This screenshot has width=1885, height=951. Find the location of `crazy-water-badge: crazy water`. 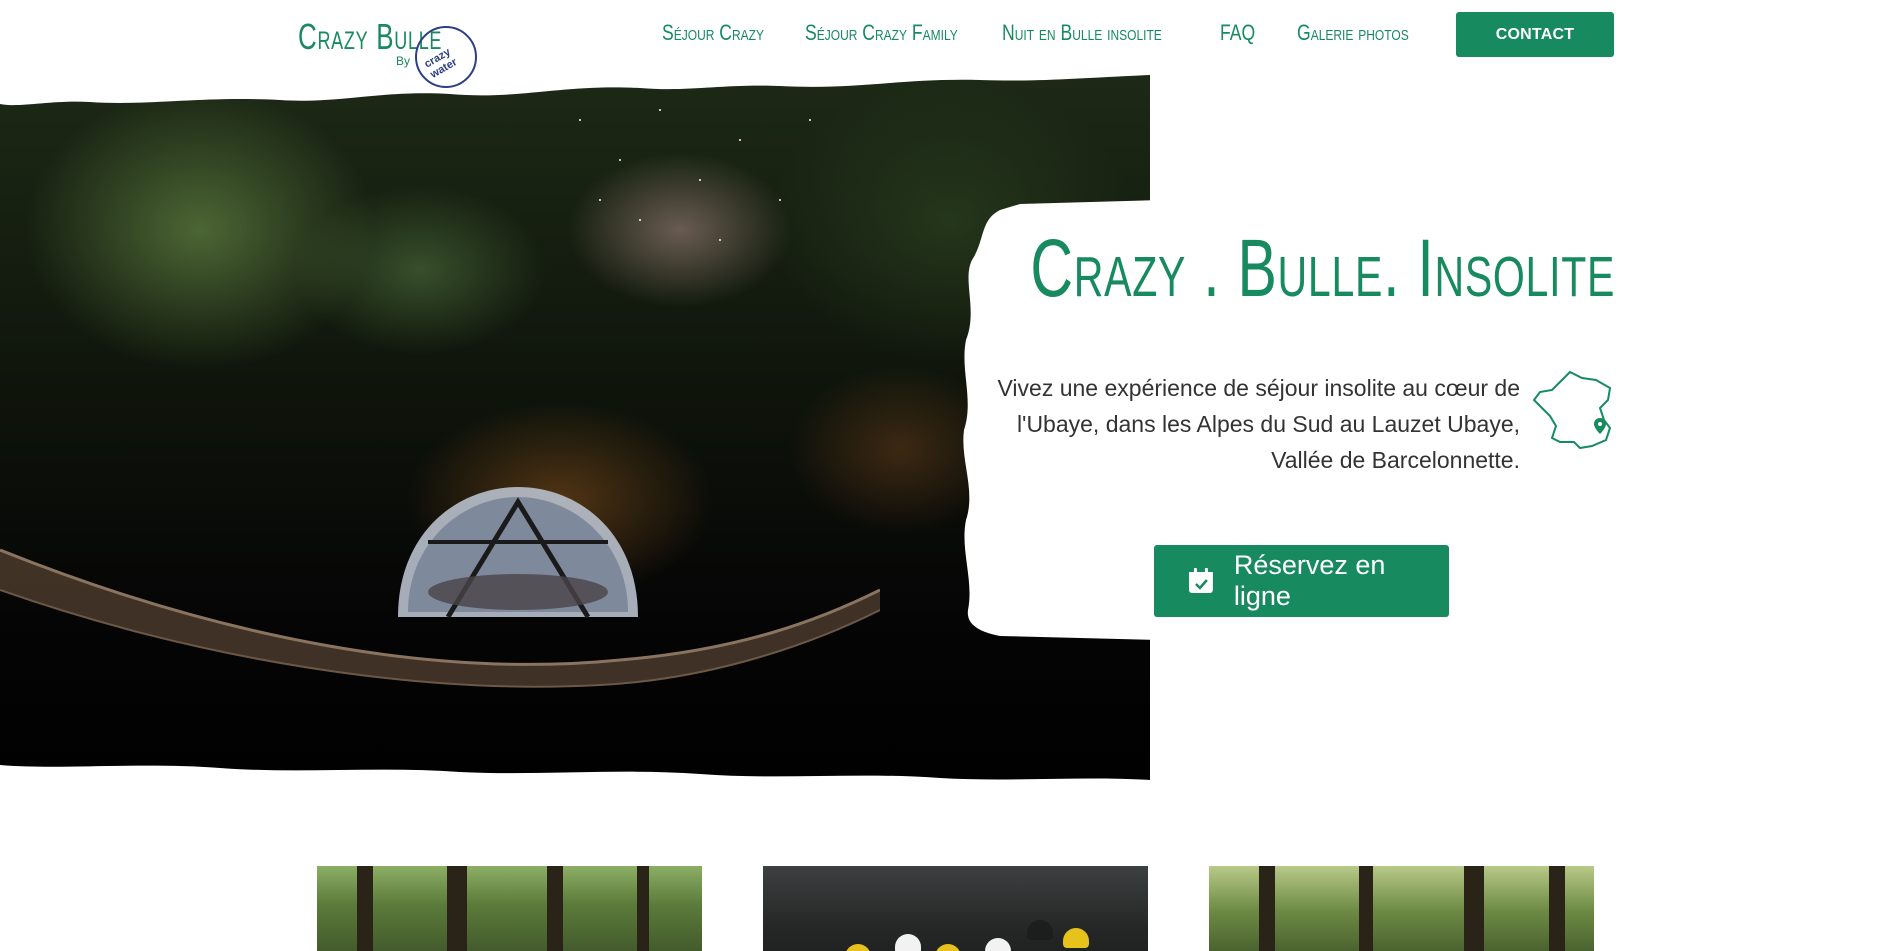

crazy-water-badge: crazy water is located at coordinates (446, 57).